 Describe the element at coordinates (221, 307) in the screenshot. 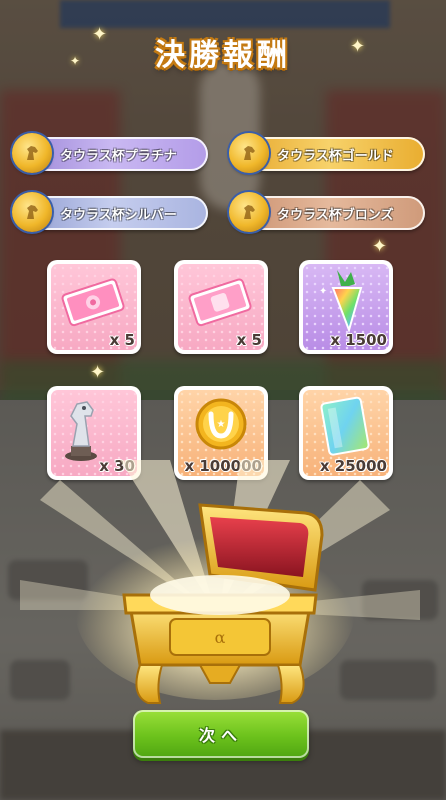

I see `reward-tile-pink-ticket-2: x 5` at that location.